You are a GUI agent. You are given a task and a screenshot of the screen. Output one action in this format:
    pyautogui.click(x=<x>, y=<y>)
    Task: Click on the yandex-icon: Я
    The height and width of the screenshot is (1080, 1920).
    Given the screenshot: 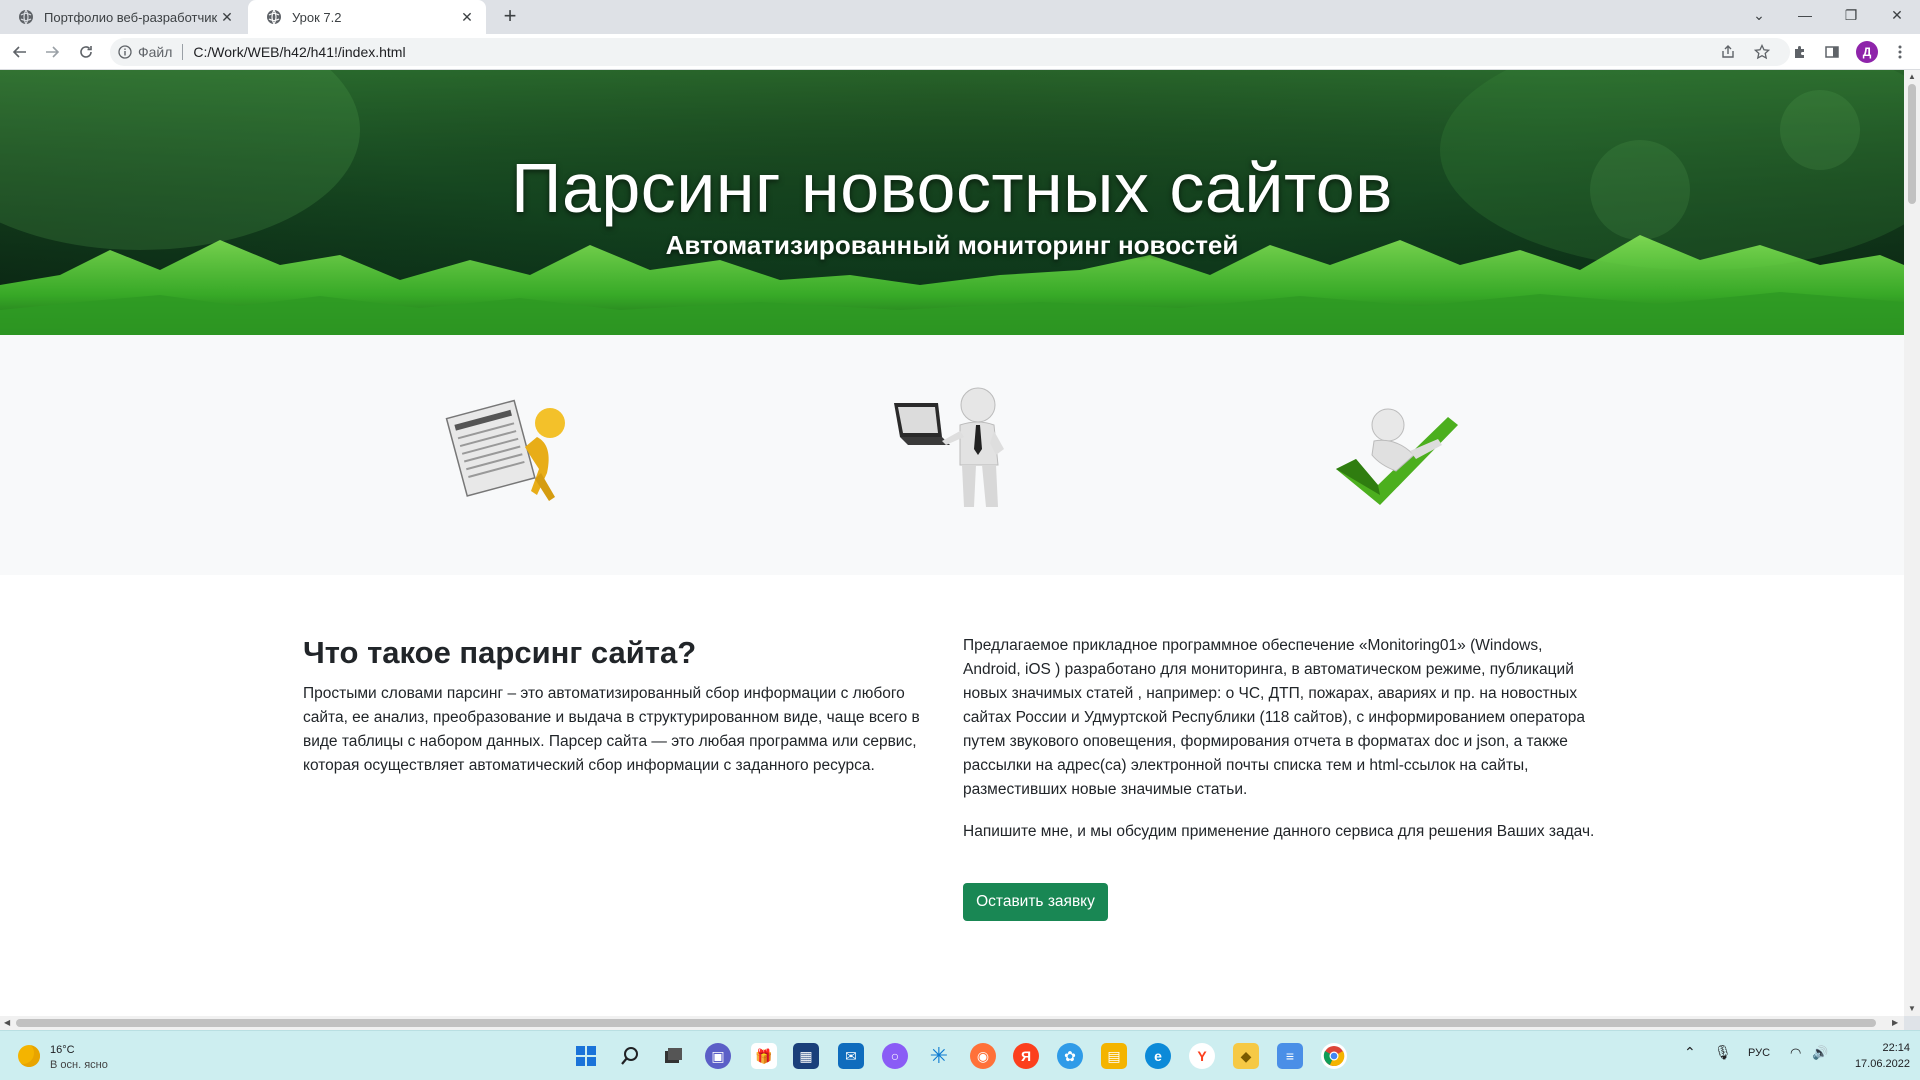 What is the action you would take?
    pyautogui.click(x=1026, y=1056)
    